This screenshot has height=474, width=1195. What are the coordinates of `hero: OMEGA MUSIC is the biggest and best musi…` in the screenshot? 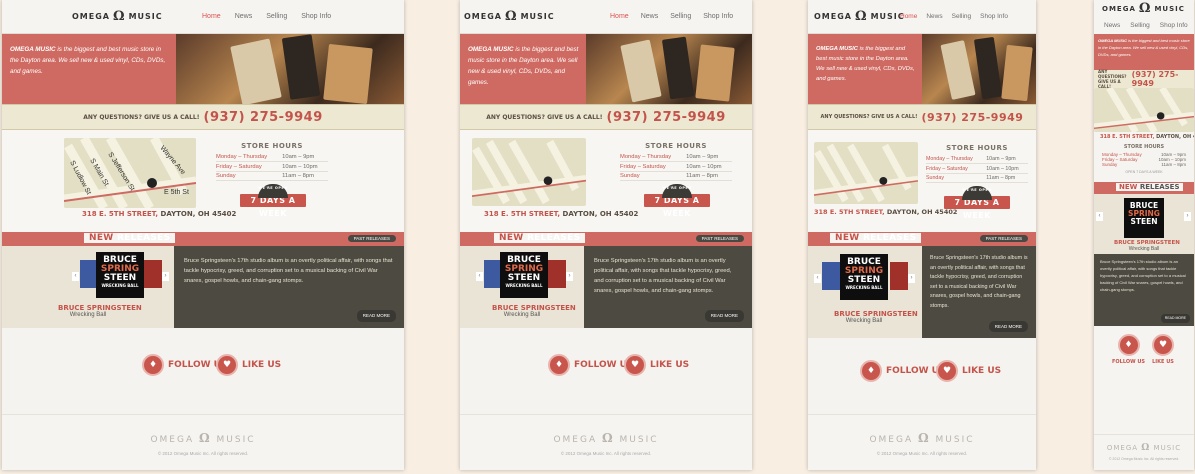 It's located at (922, 69).